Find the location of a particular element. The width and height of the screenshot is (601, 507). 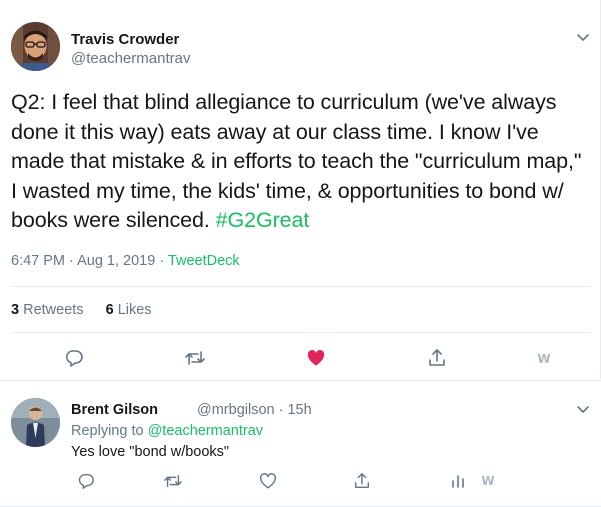

author-name: Brent Gilson is located at coordinates (114, 410).